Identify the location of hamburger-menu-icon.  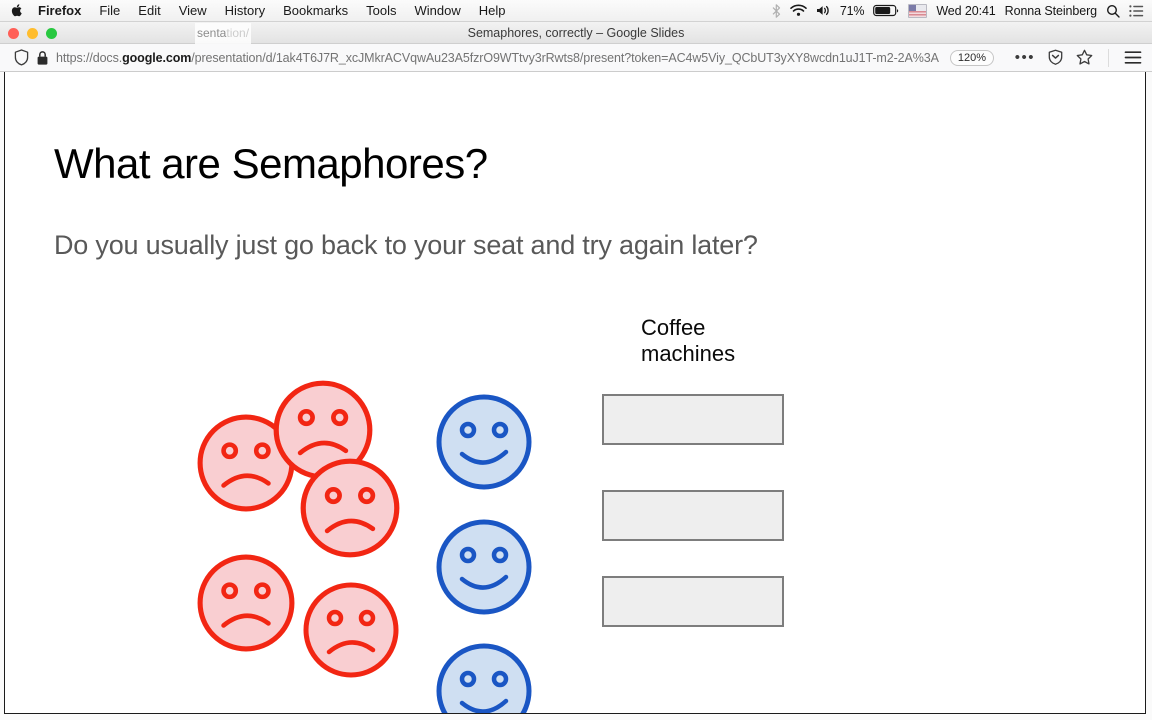
(1133, 57).